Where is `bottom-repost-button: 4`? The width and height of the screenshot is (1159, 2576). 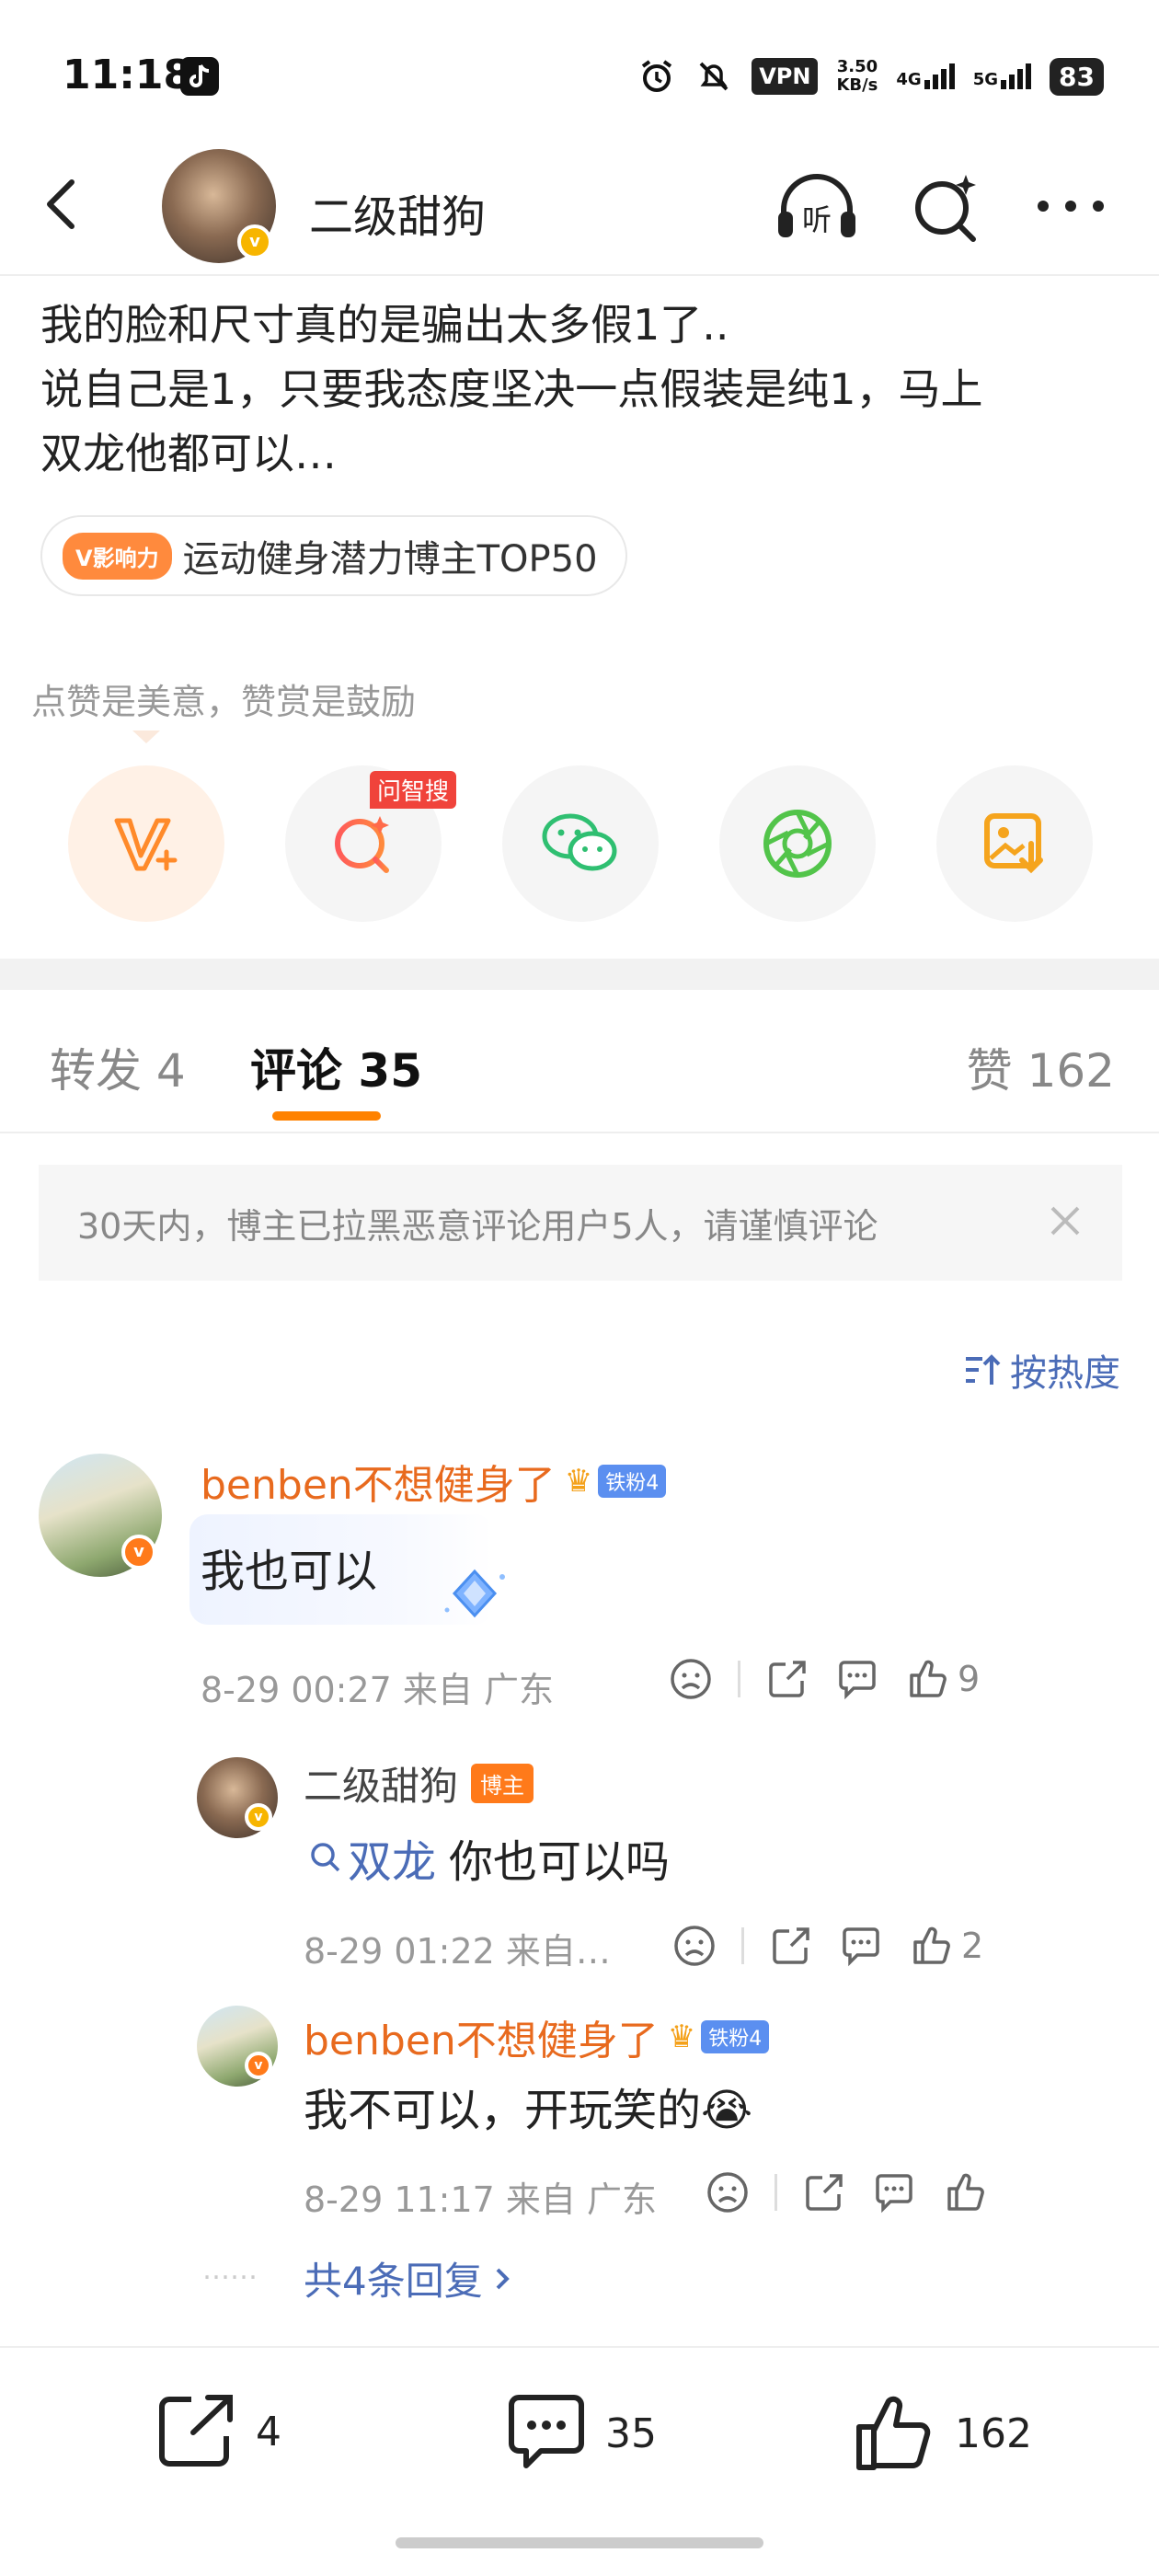 bottom-repost-button: 4 is located at coordinates (218, 2431).